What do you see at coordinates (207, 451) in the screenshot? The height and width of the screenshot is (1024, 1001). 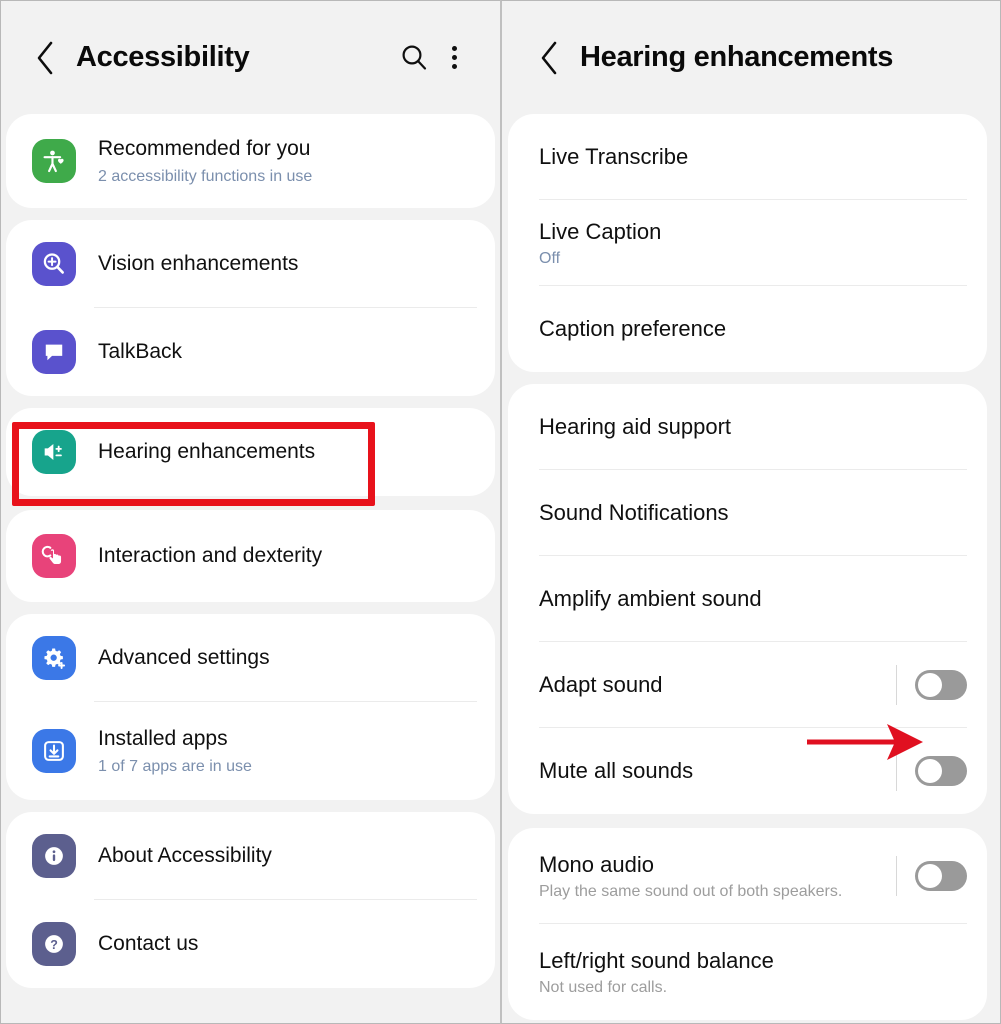 I see `list-item-title: Hearing enhancements` at bounding box center [207, 451].